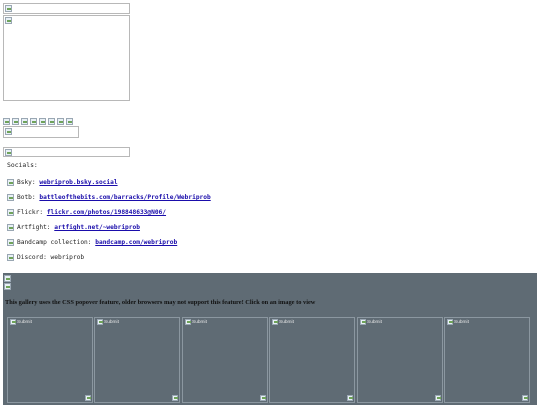  I want to click on bandcamp-icon, so click(10, 242).